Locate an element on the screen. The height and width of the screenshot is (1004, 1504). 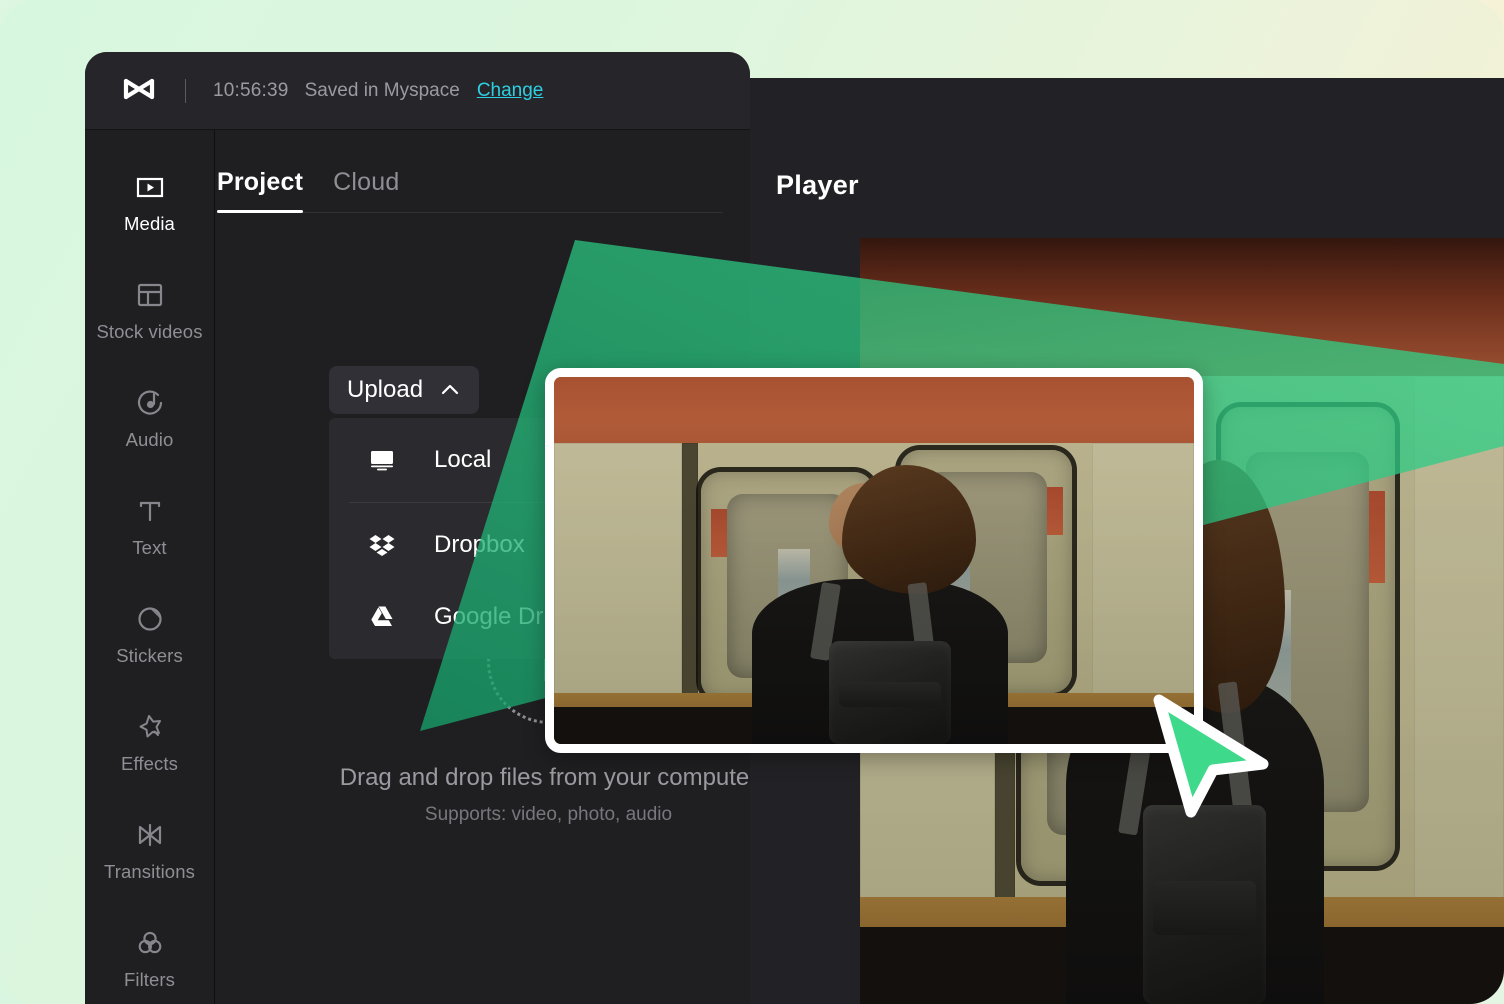
titlebar: 10:56:39 Saved in Myspace Change is located at coordinates (417, 91).